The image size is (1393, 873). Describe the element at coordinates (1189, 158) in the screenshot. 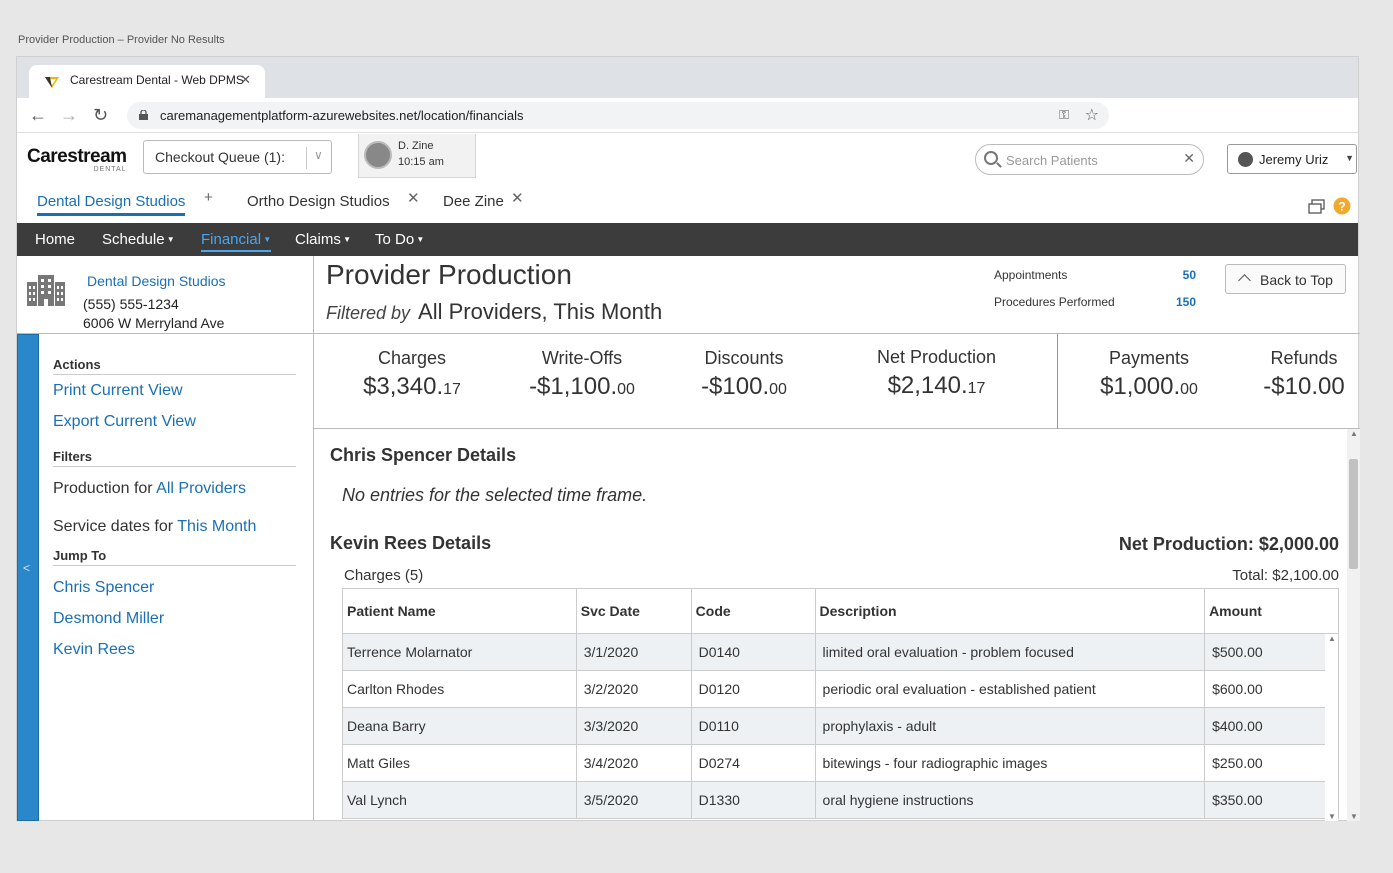

I see `clear-search-icon: ✕` at that location.